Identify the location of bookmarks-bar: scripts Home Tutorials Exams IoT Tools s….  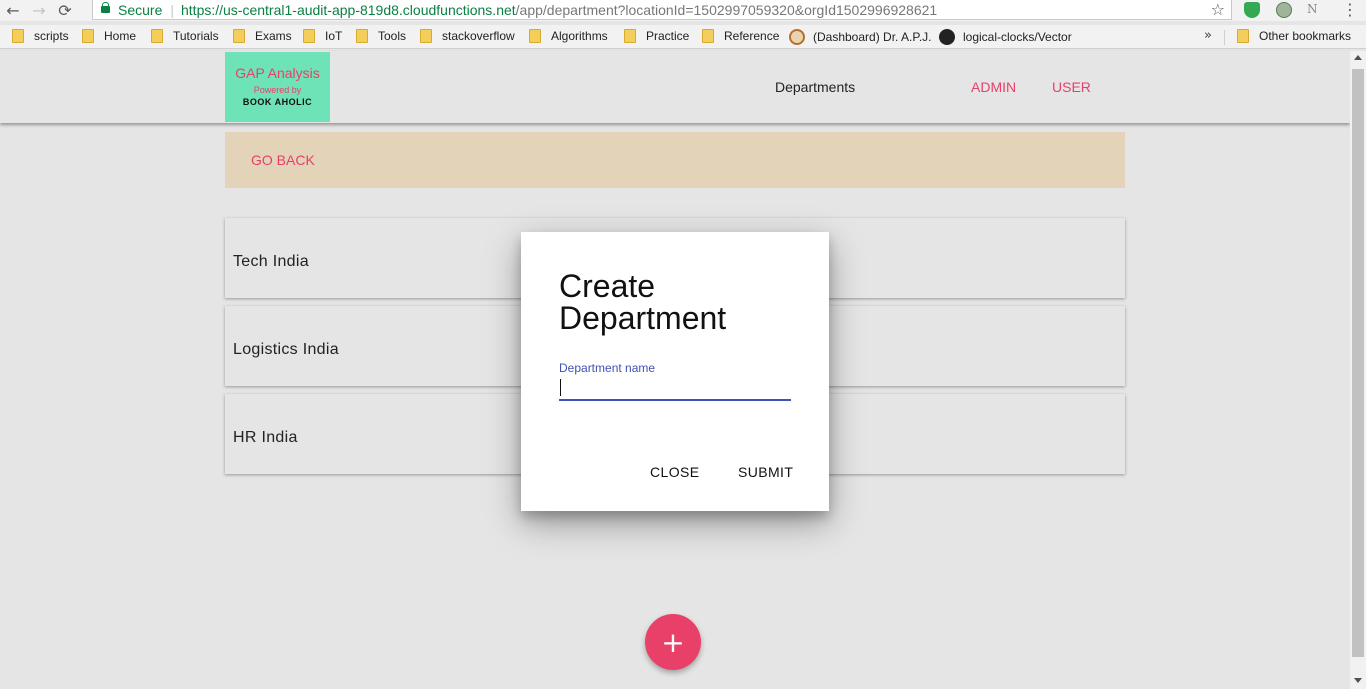
(683, 37).